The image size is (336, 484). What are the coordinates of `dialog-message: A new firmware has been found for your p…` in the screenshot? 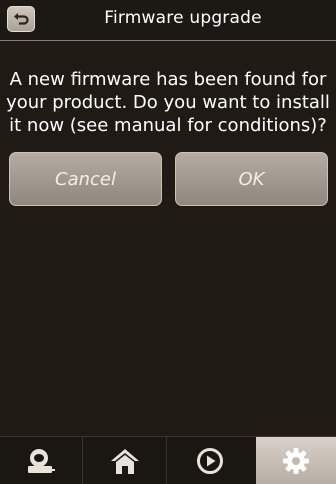 It's located at (168, 102).